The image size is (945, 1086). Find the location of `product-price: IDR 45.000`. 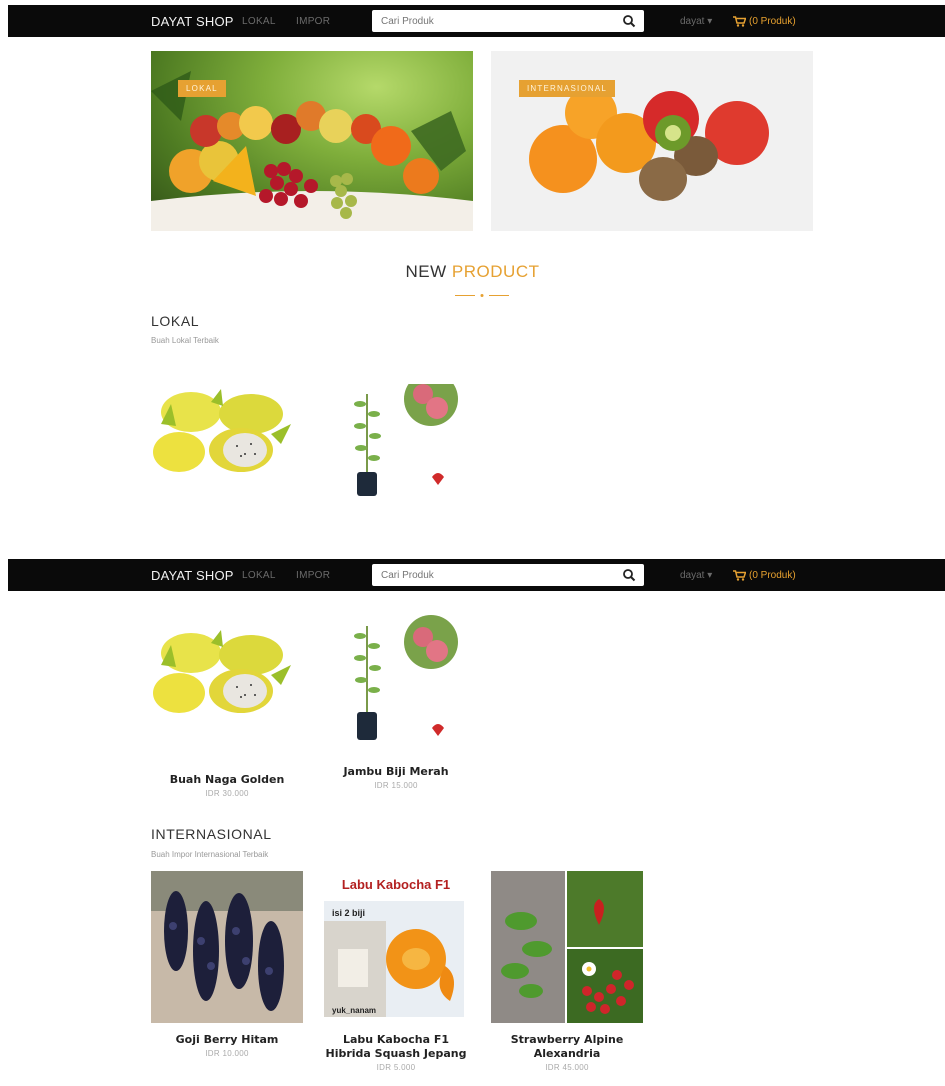

product-price: IDR 45.000 is located at coordinates (567, 1067).